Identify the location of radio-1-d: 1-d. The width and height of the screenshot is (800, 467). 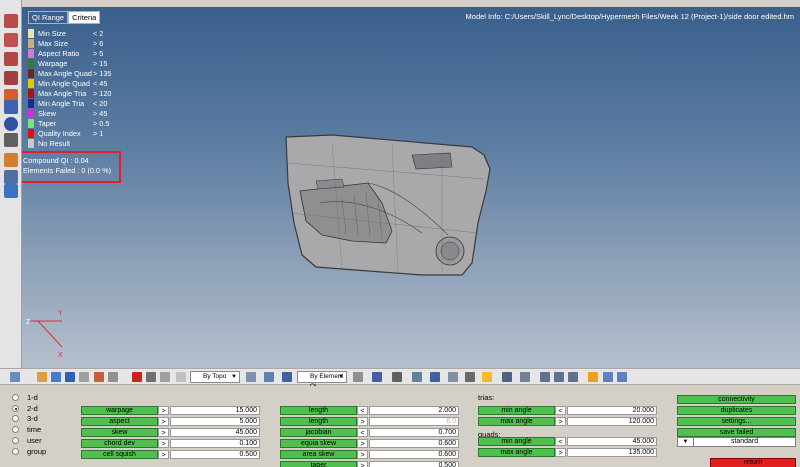
(25, 397).